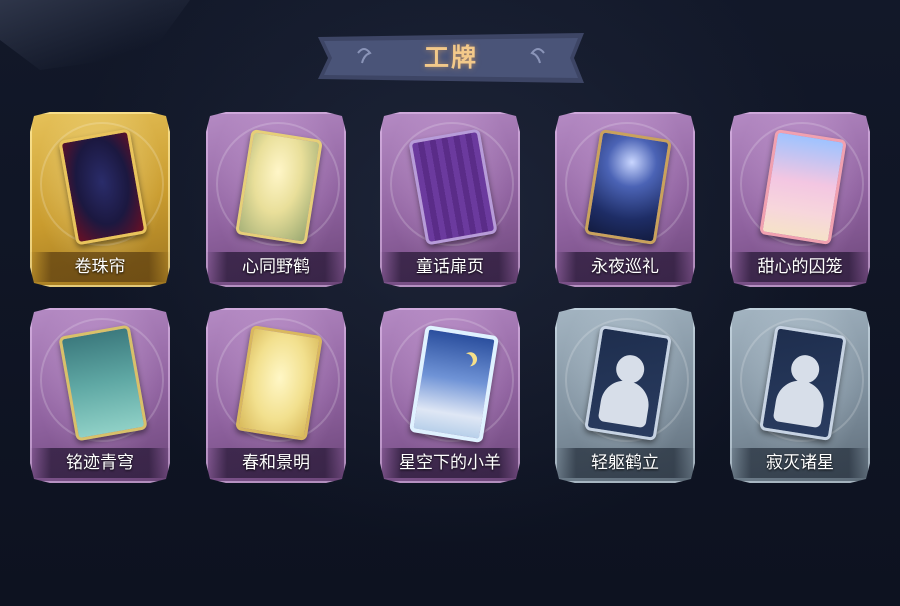  I want to click on card-name: 童话扉页, so click(450, 267).